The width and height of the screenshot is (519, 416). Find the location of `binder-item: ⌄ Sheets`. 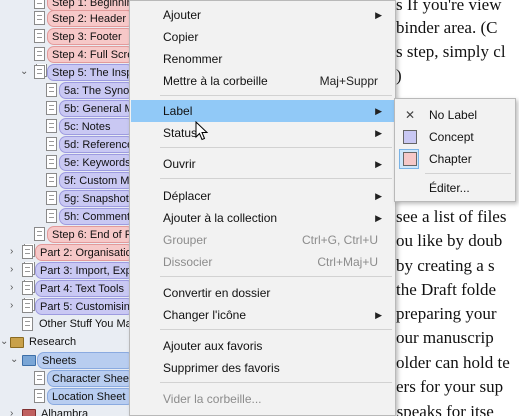

binder-item: ⌄ Sheets is located at coordinates (67, 360).